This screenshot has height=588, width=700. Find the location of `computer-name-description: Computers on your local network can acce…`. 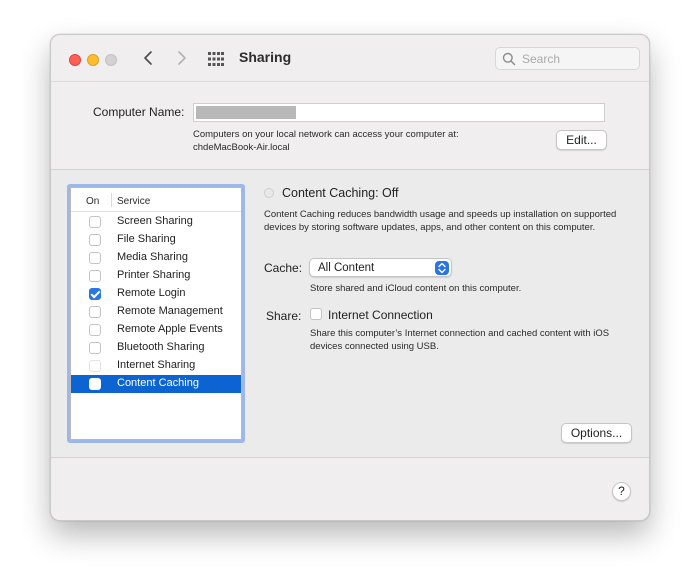

computer-name-description: Computers on your local network can acce… is located at coordinates (326, 141).